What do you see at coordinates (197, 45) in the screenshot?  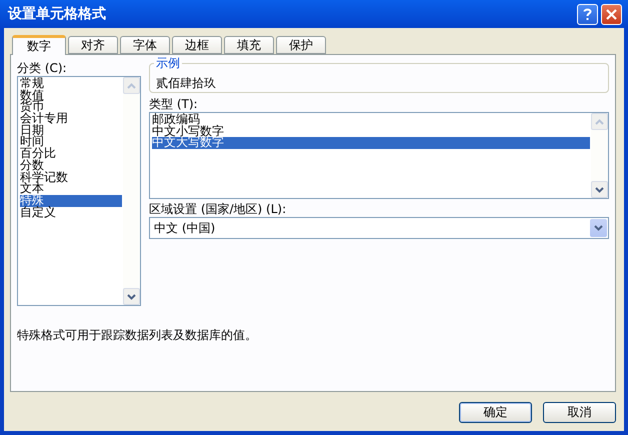 I see `tab: 边框` at bounding box center [197, 45].